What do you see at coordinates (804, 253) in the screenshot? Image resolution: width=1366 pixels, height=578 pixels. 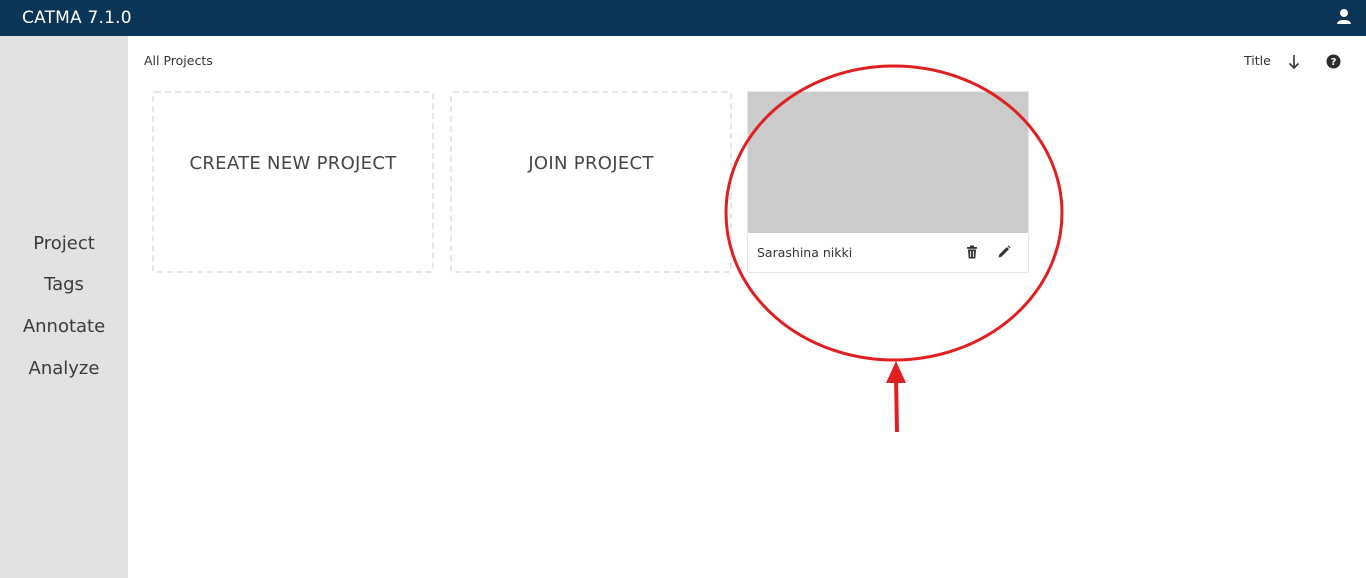 I see `project-name: Sarashina nikki` at bounding box center [804, 253].